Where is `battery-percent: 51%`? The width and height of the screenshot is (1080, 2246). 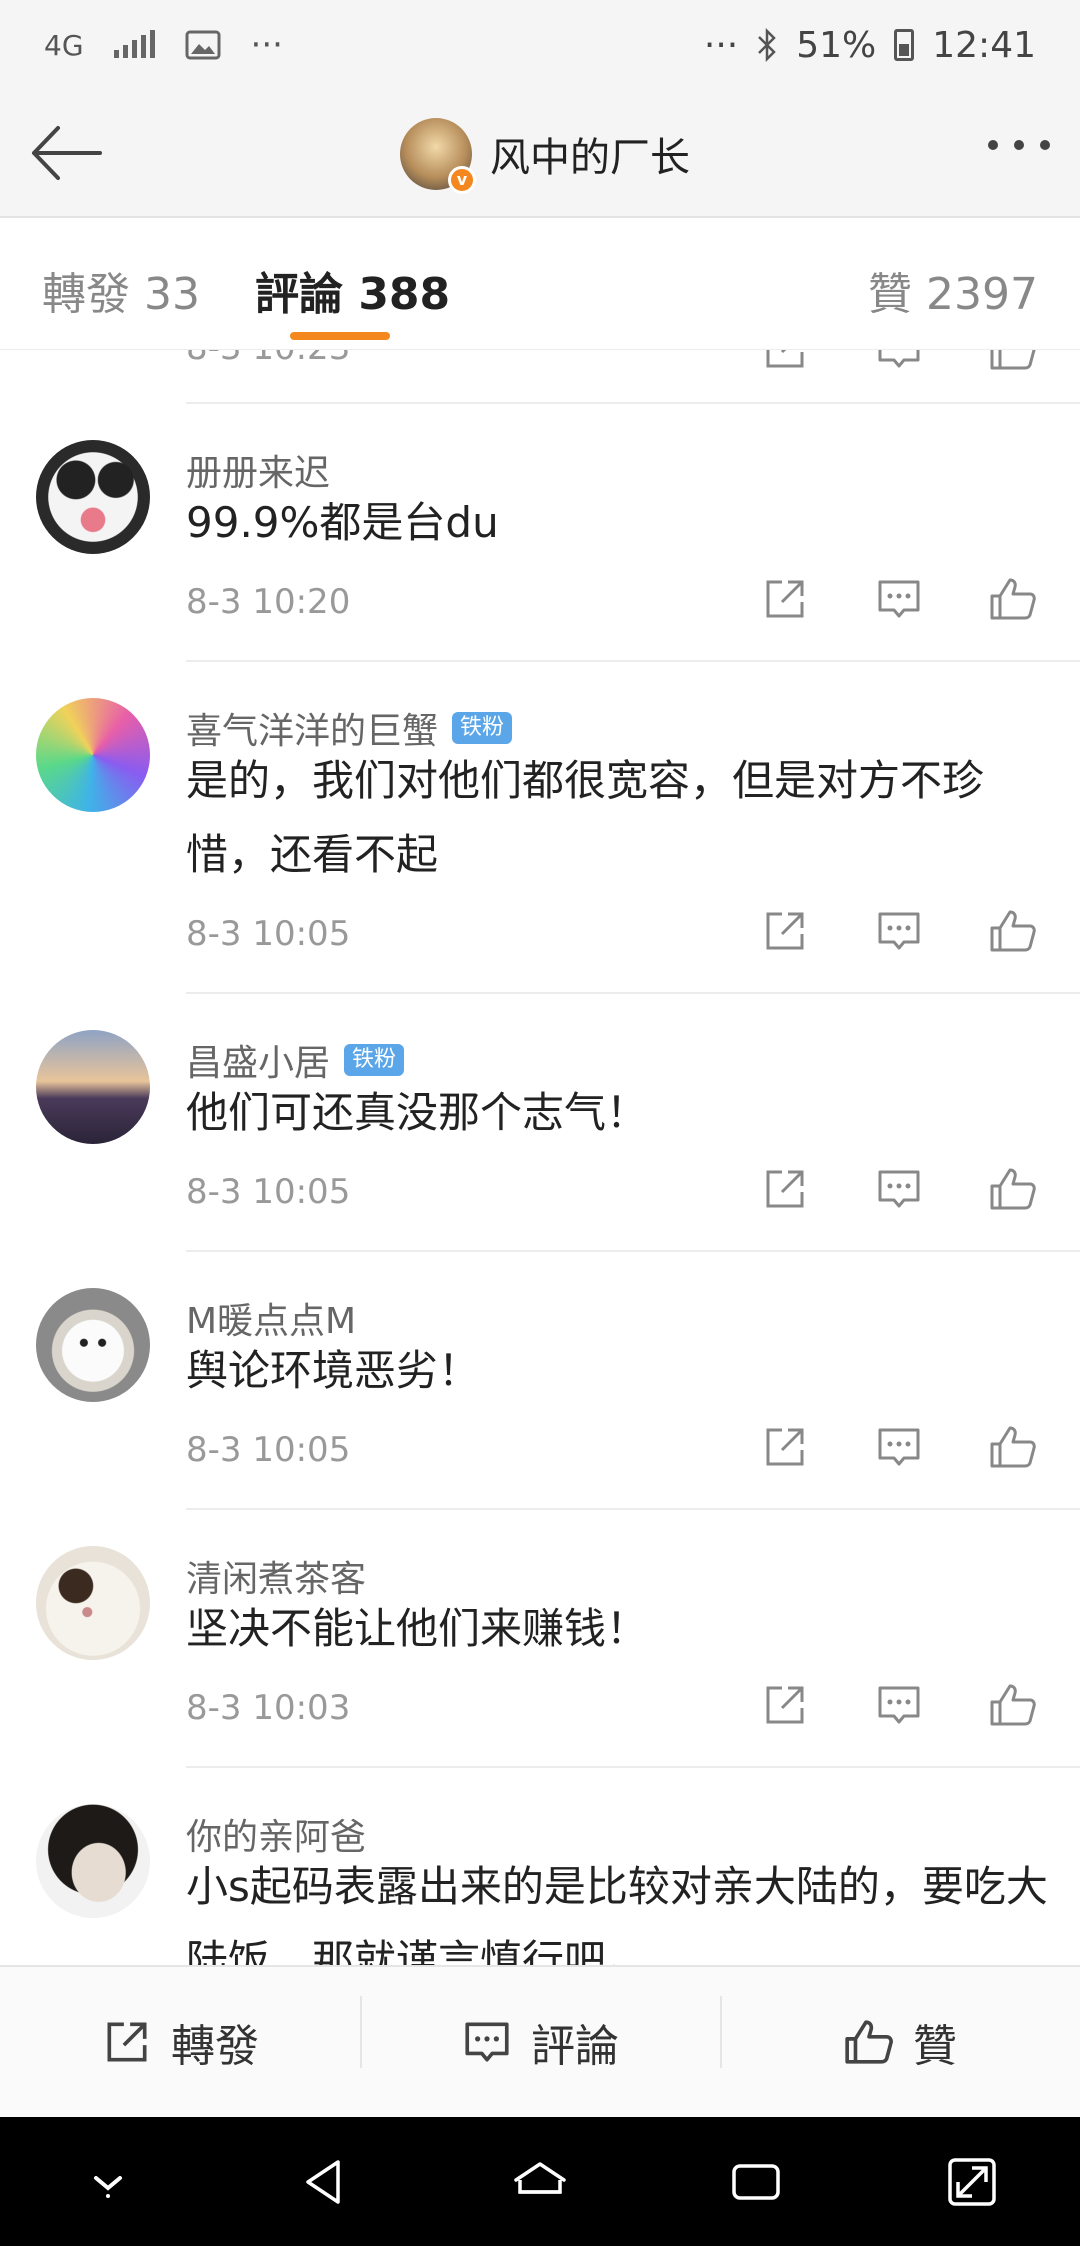 battery-percent: 51% is located at coordinates (836, 45).